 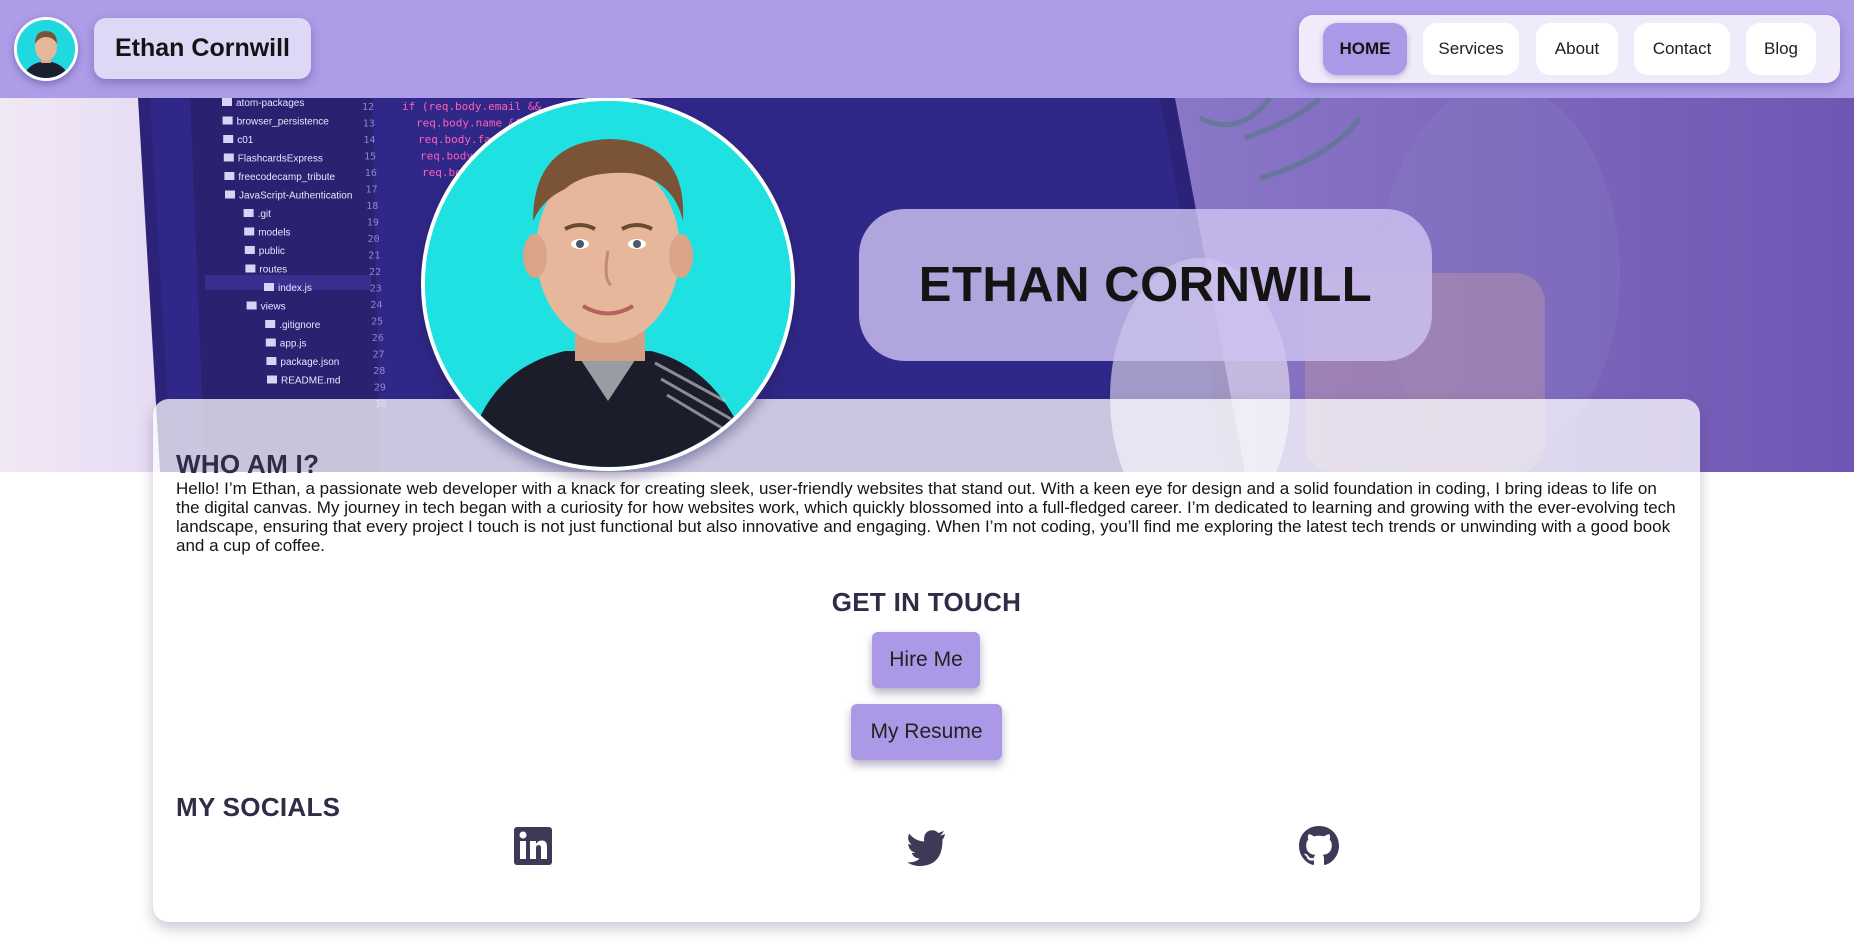 I want to click on code-line: req.body, so click(x=446, y=156).